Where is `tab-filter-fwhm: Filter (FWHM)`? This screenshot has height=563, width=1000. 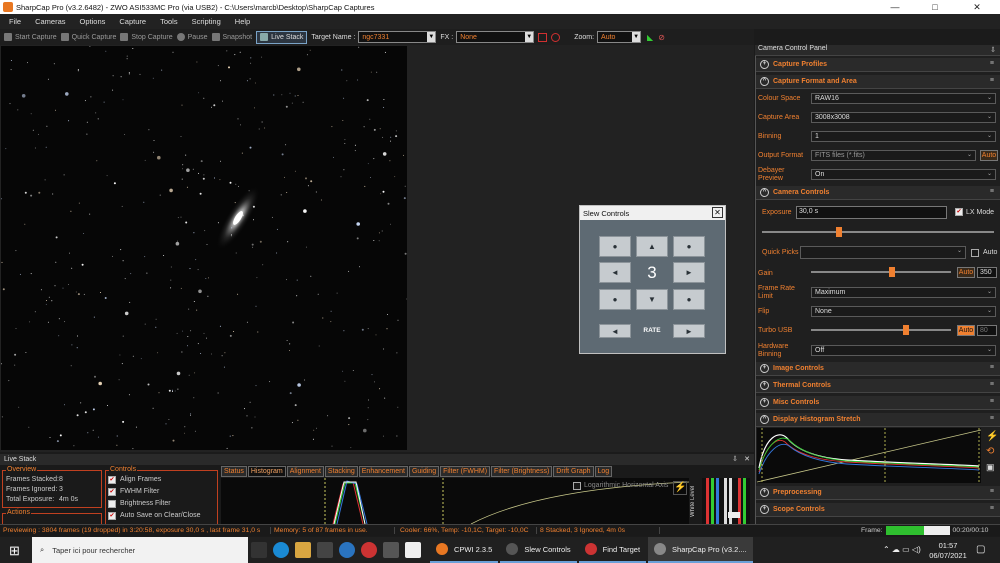
tab-filter-fwhm: Filter (FWHM) is located at coordinates (465, 471).